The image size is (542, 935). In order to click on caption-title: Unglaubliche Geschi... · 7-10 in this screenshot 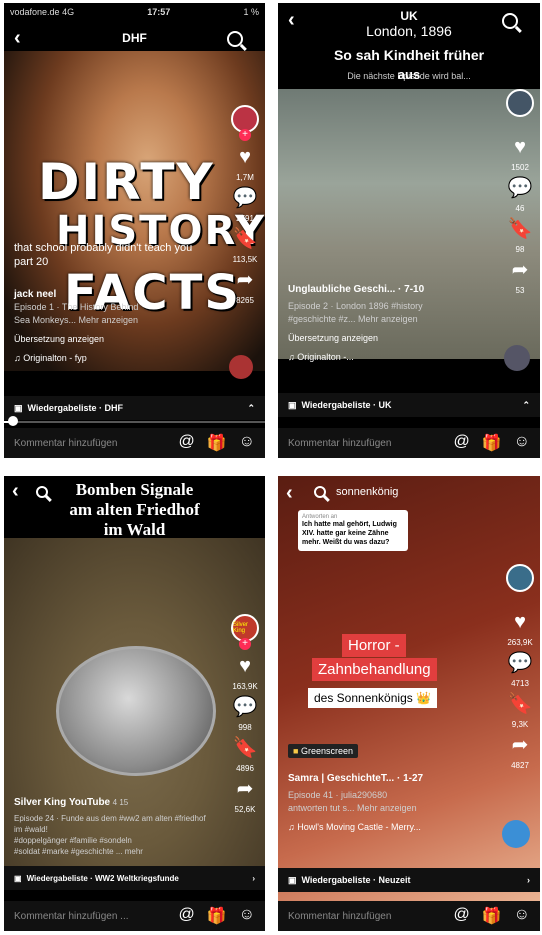, I will do `click(388, 289)`.